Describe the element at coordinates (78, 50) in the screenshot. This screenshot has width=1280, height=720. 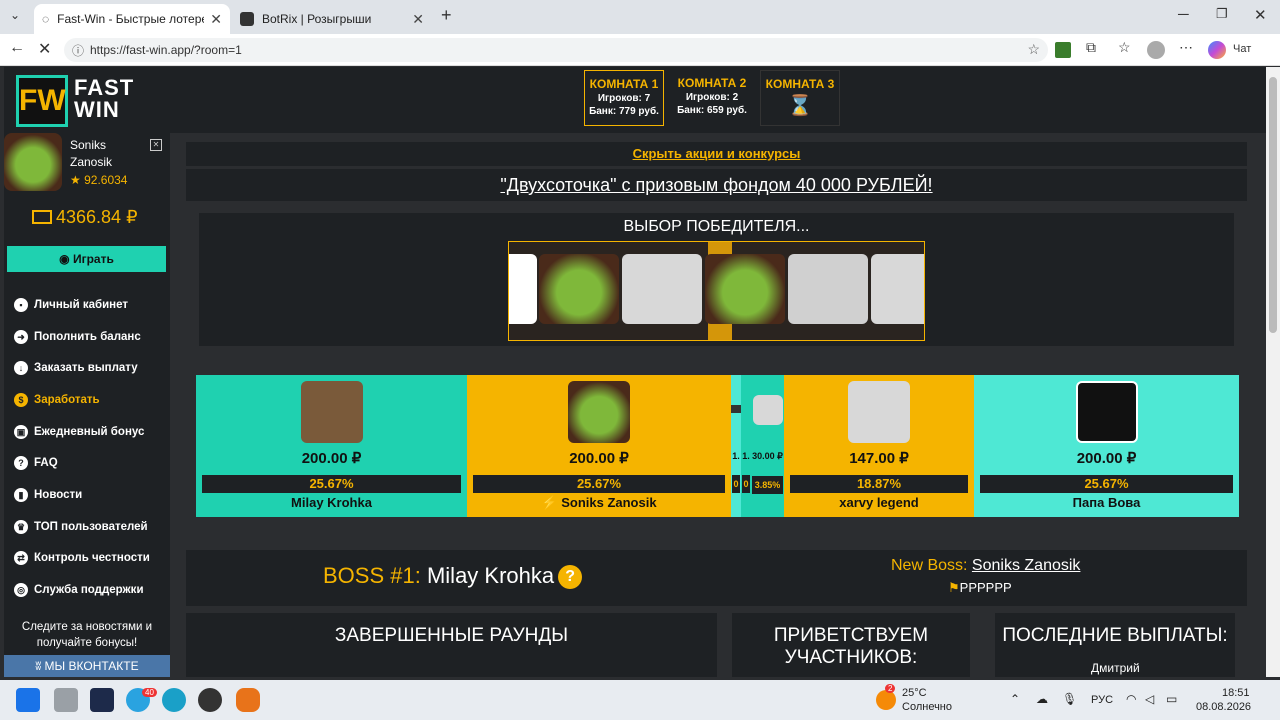
I see `site-info-icon: ⓘ` at that location.